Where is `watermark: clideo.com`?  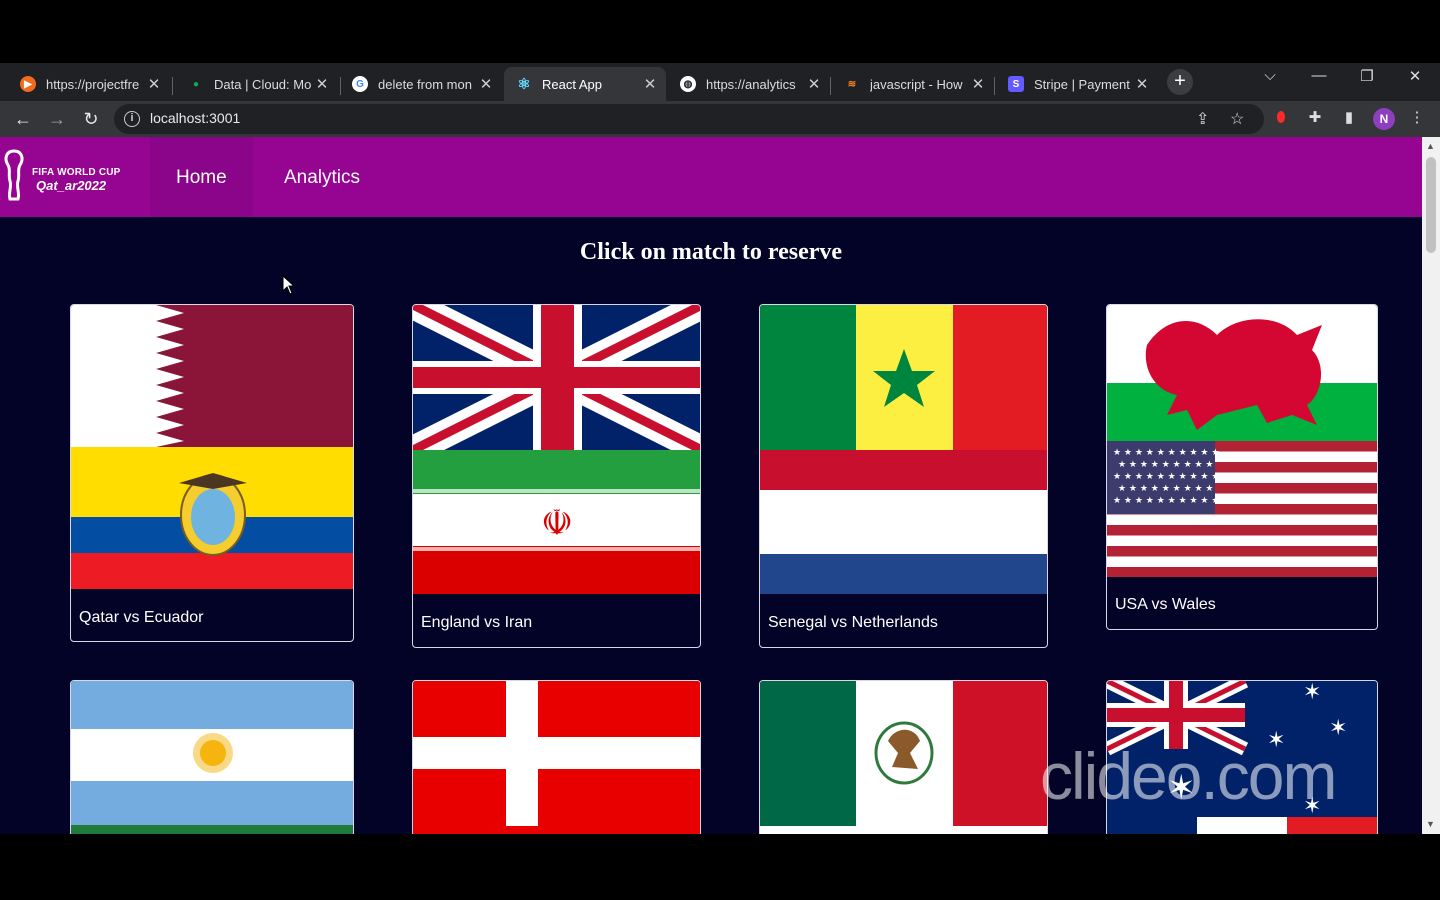 watermark: clideo.com is located at coordinates (1188, 776).